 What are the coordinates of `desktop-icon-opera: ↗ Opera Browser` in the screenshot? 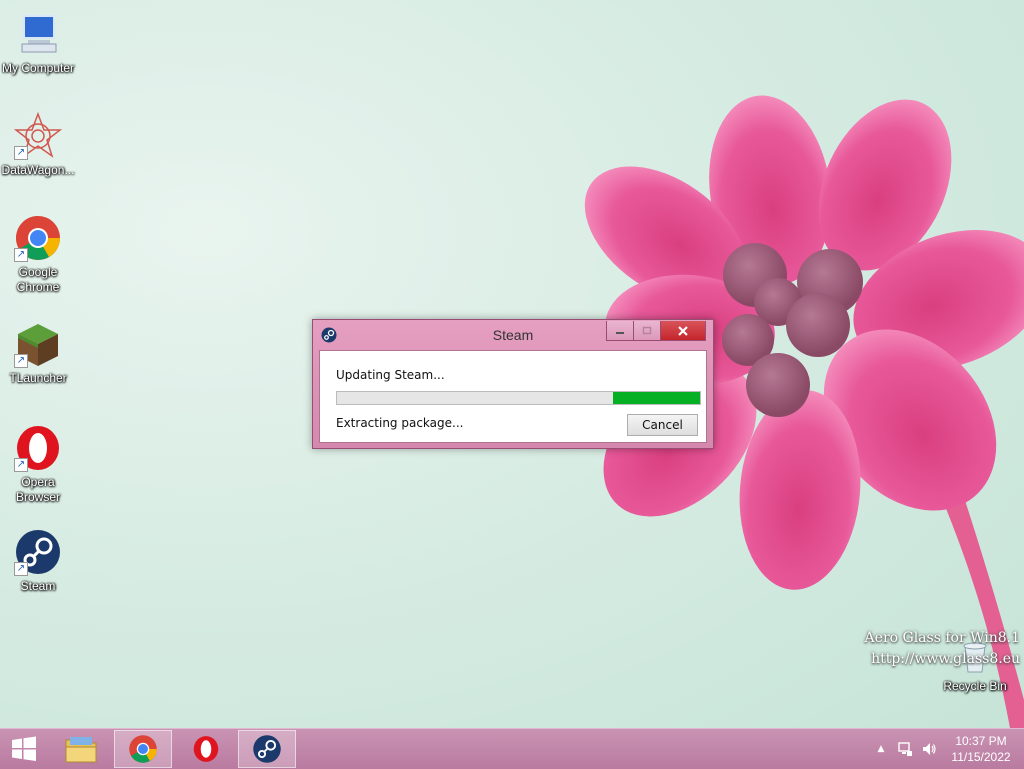 It's located at (38, 464).